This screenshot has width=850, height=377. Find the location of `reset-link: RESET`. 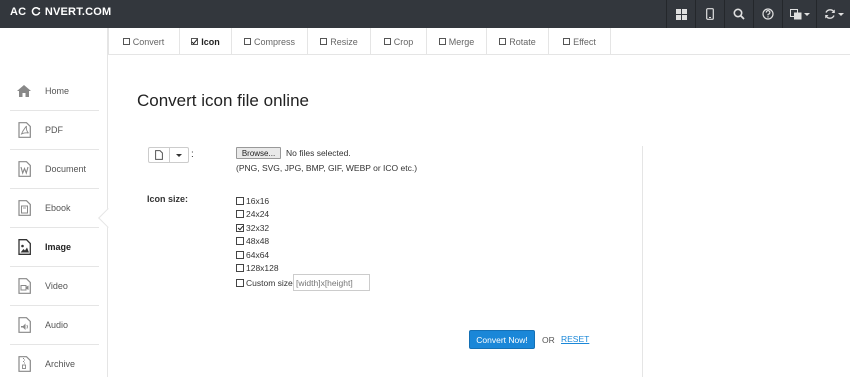

reset-link: RESET is located at coordinates (575, 339).